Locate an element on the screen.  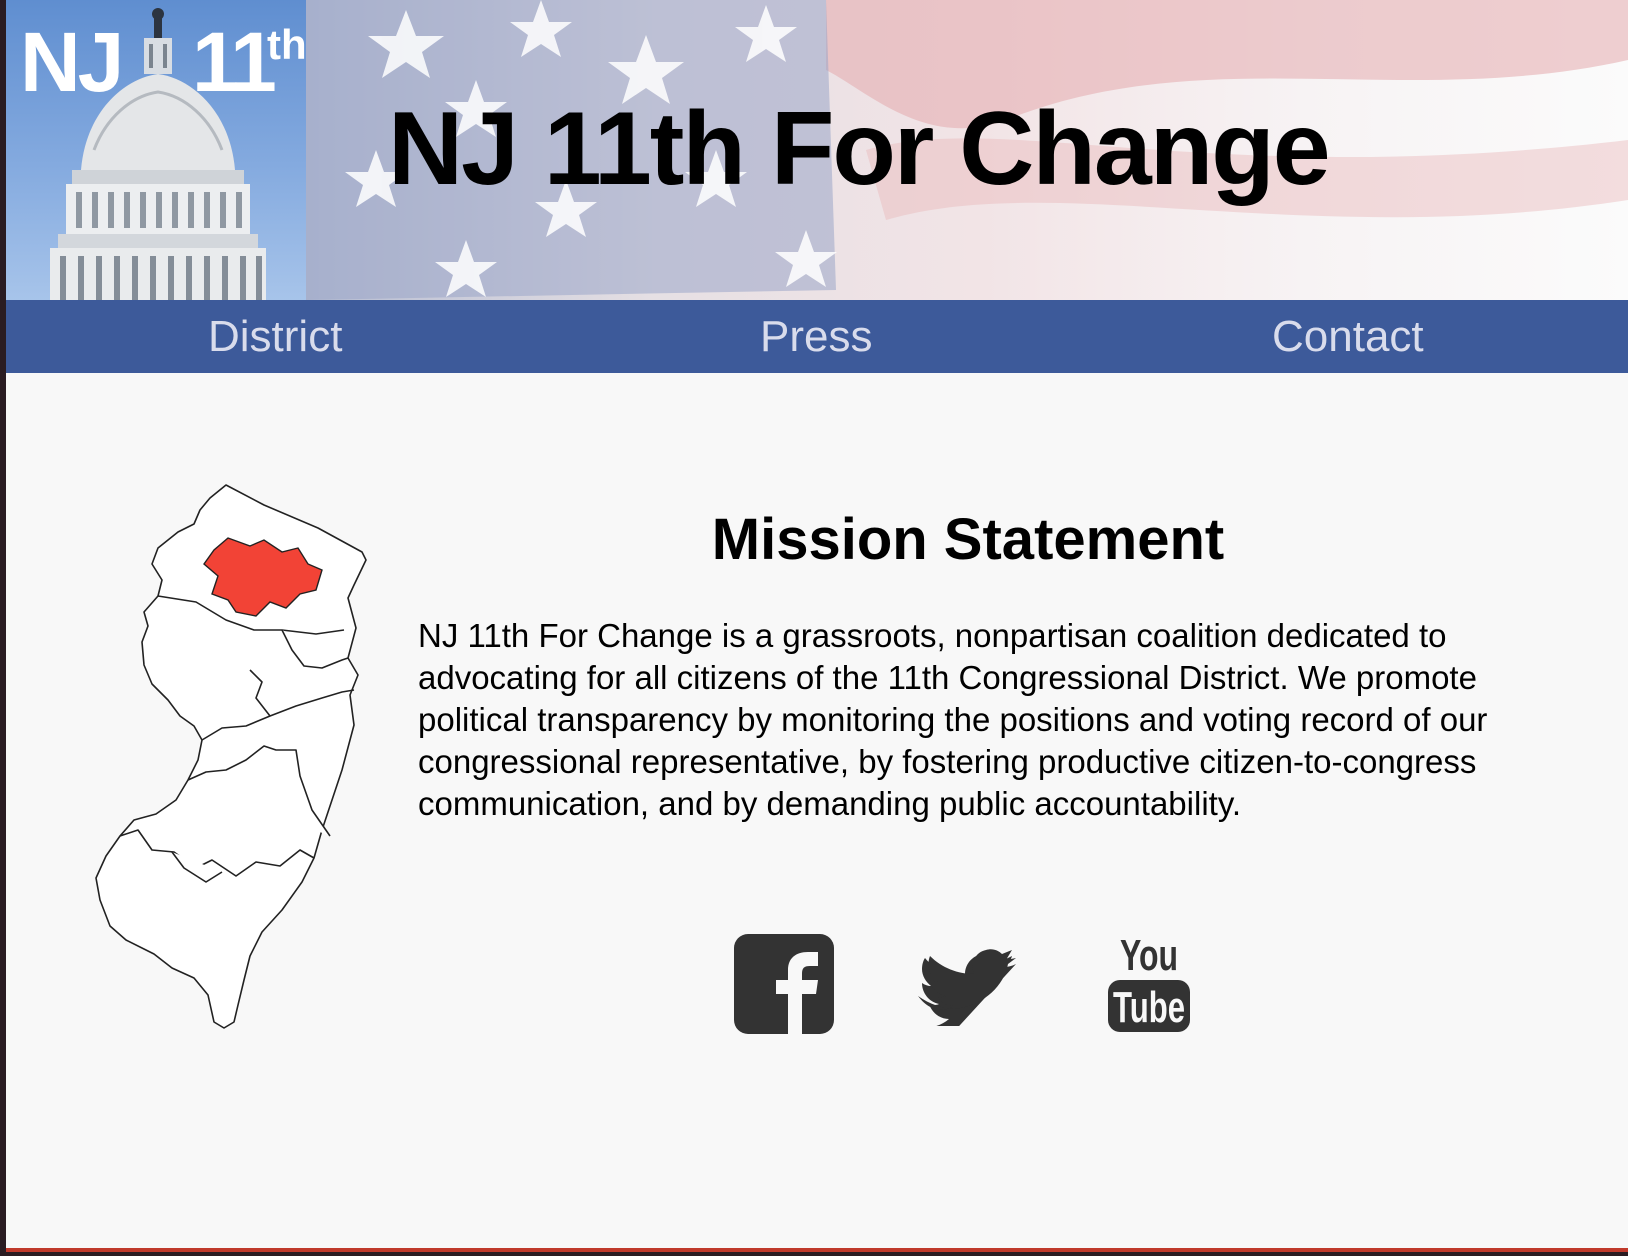
mission-title: Mission Statement is located at coordinates (968, 539).